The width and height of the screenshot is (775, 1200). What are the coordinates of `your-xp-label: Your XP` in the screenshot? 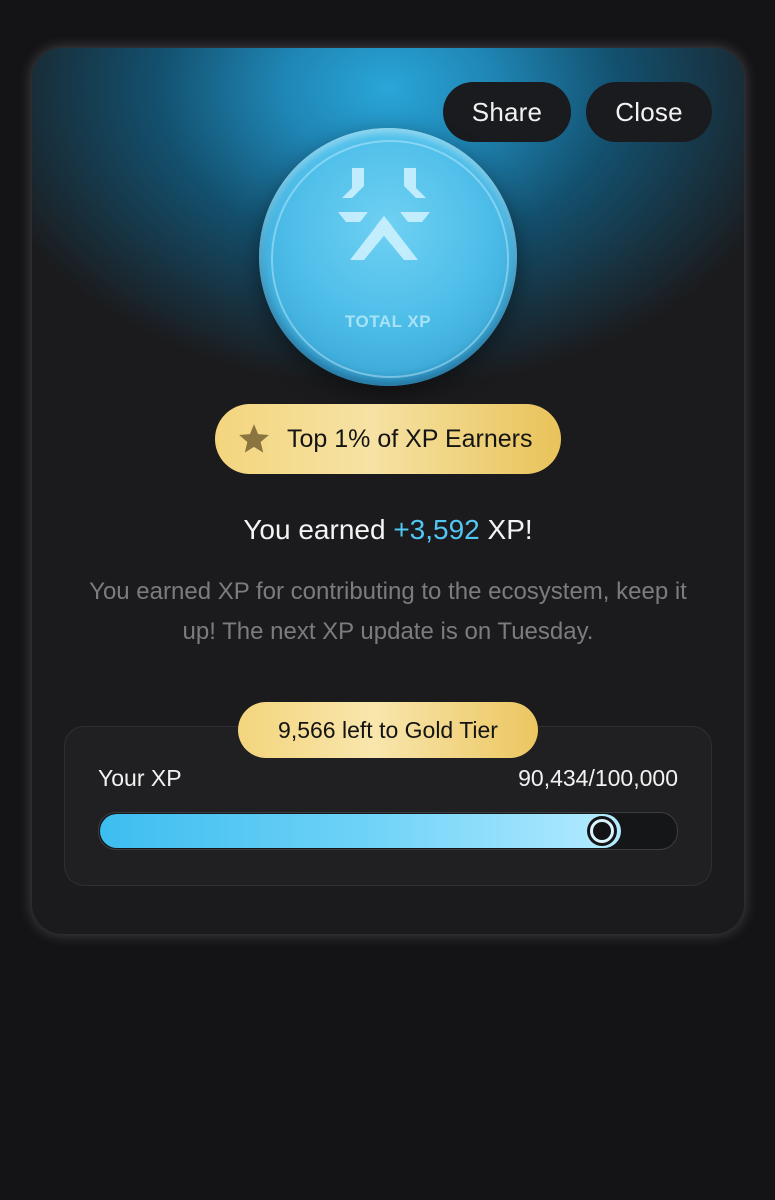 It's located at (140, 778).